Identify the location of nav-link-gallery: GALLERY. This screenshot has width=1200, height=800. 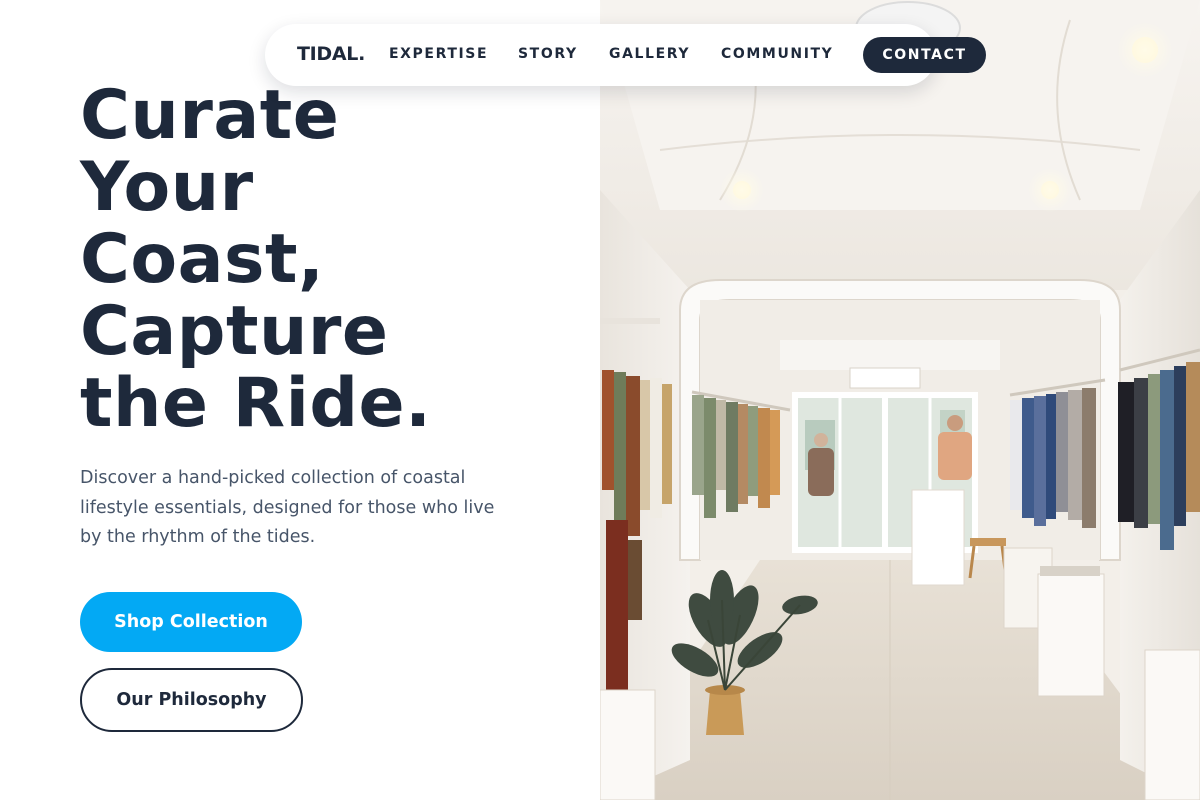
(649, 54).